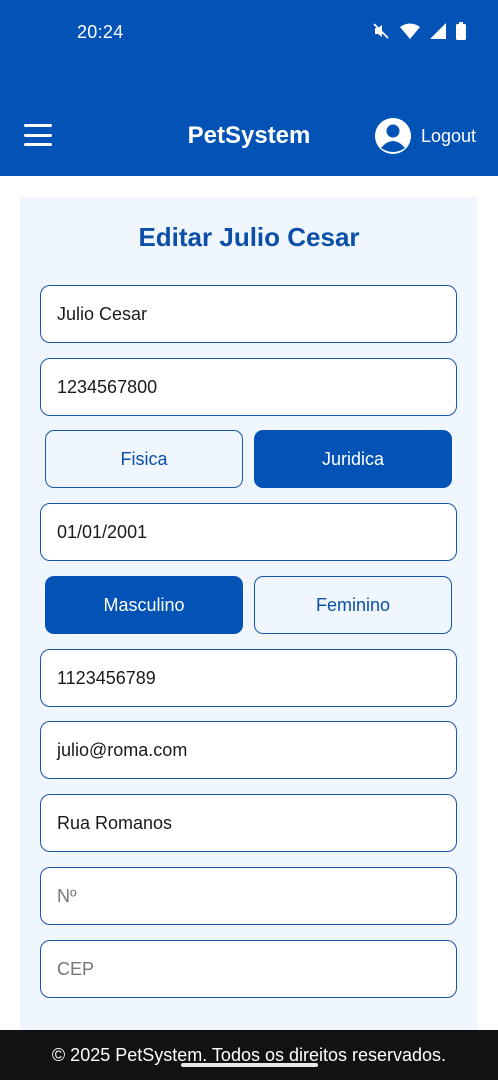  What do you see at coordinates (249, 1065) in the screenshot?
I see `home-indicator` at bounding box center [249, 1065].